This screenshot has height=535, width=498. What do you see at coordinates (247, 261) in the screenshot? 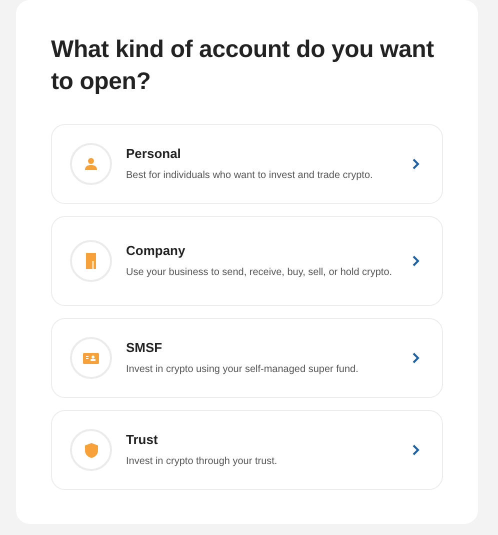
I see `account-option: Company Use your business to send, receive, buy, sell, or hold crypto.` at bounding box center [247, 261].